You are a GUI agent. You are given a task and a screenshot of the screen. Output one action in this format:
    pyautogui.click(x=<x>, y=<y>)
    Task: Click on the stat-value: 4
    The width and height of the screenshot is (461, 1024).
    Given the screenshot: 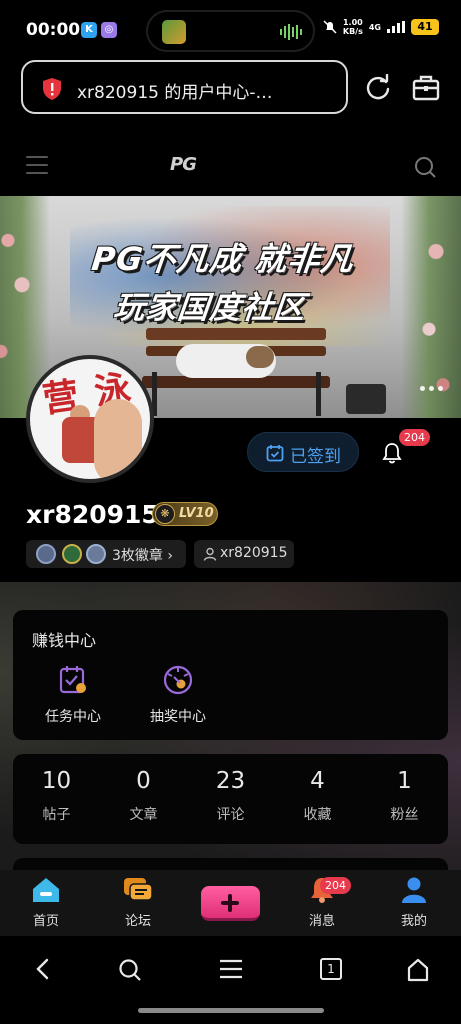 What is the action you would take?
    pyautogui.click(x=317, y=781)
    